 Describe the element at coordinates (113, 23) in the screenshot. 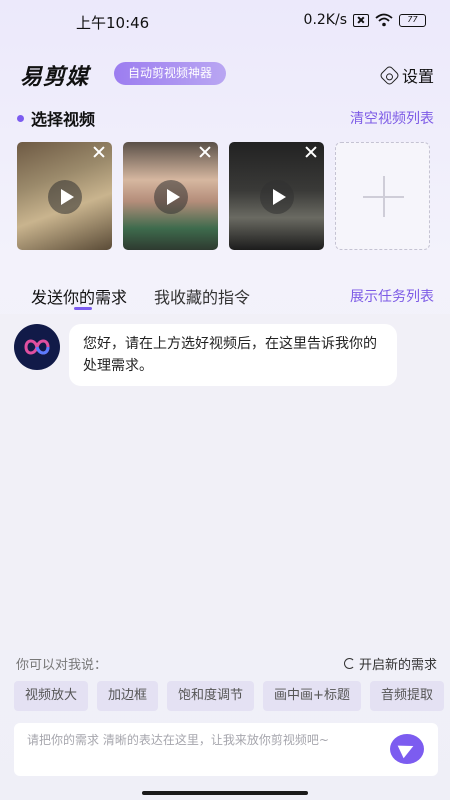

I see `status-time: 上午10:46` at that location.